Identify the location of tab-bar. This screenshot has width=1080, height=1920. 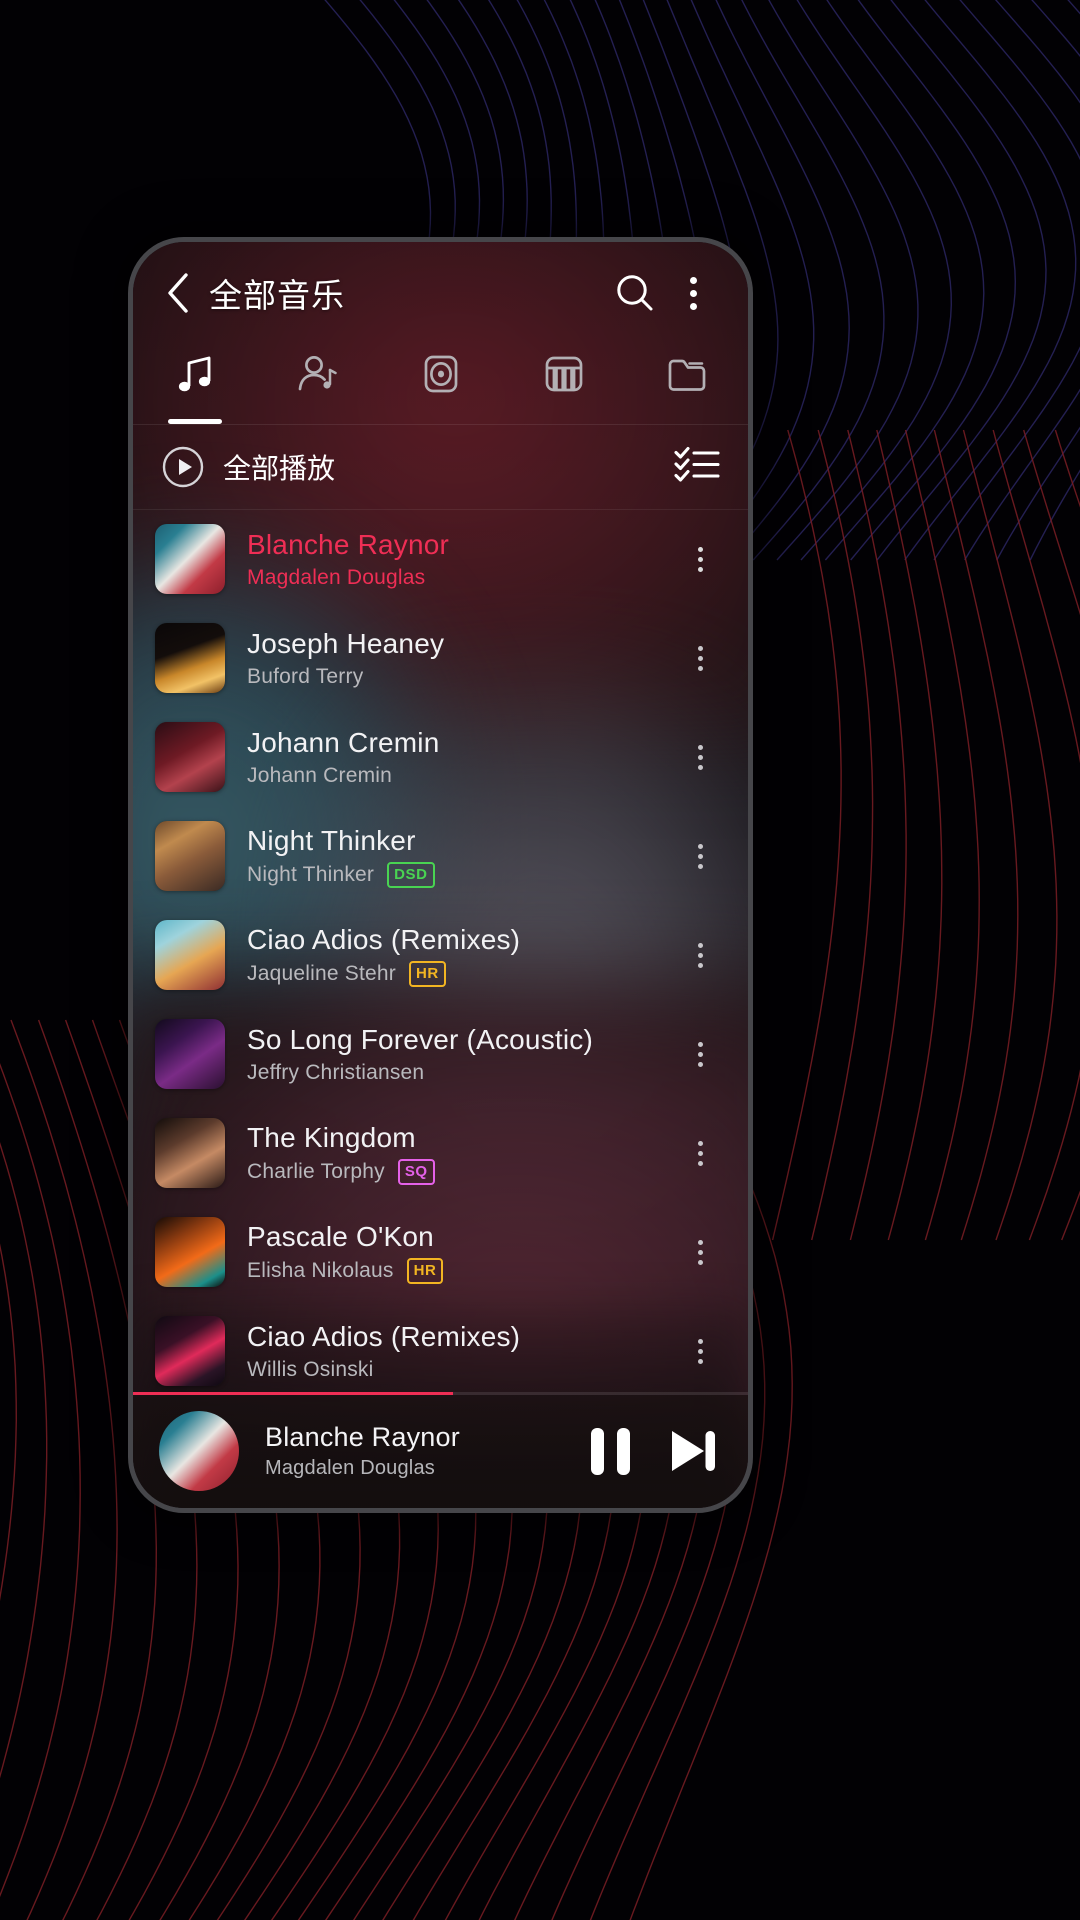
(440, 384).